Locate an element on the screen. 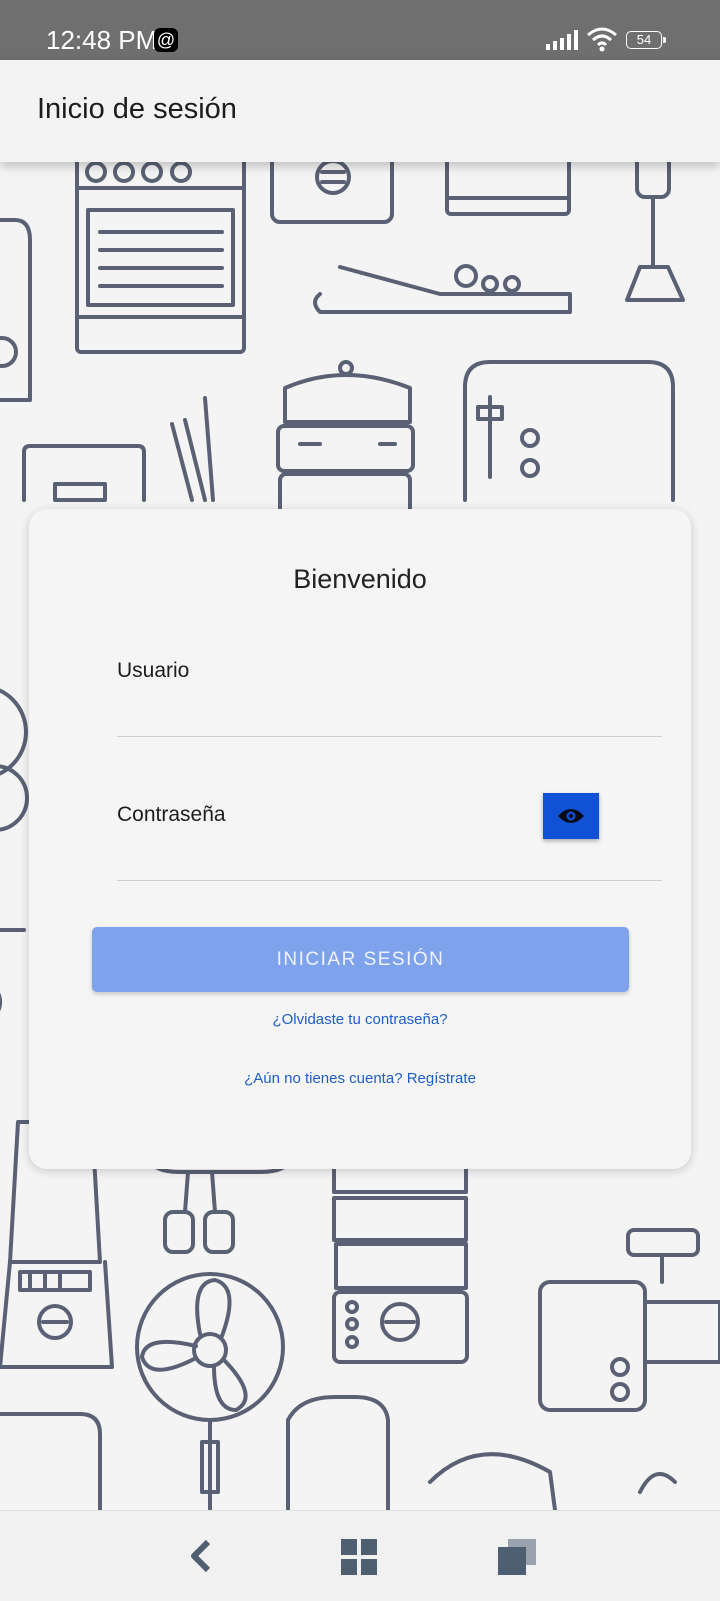 Image resolution: width=720 pixels, height=1601 pixels. toaster-doodle is located at coordinates (332, 193).